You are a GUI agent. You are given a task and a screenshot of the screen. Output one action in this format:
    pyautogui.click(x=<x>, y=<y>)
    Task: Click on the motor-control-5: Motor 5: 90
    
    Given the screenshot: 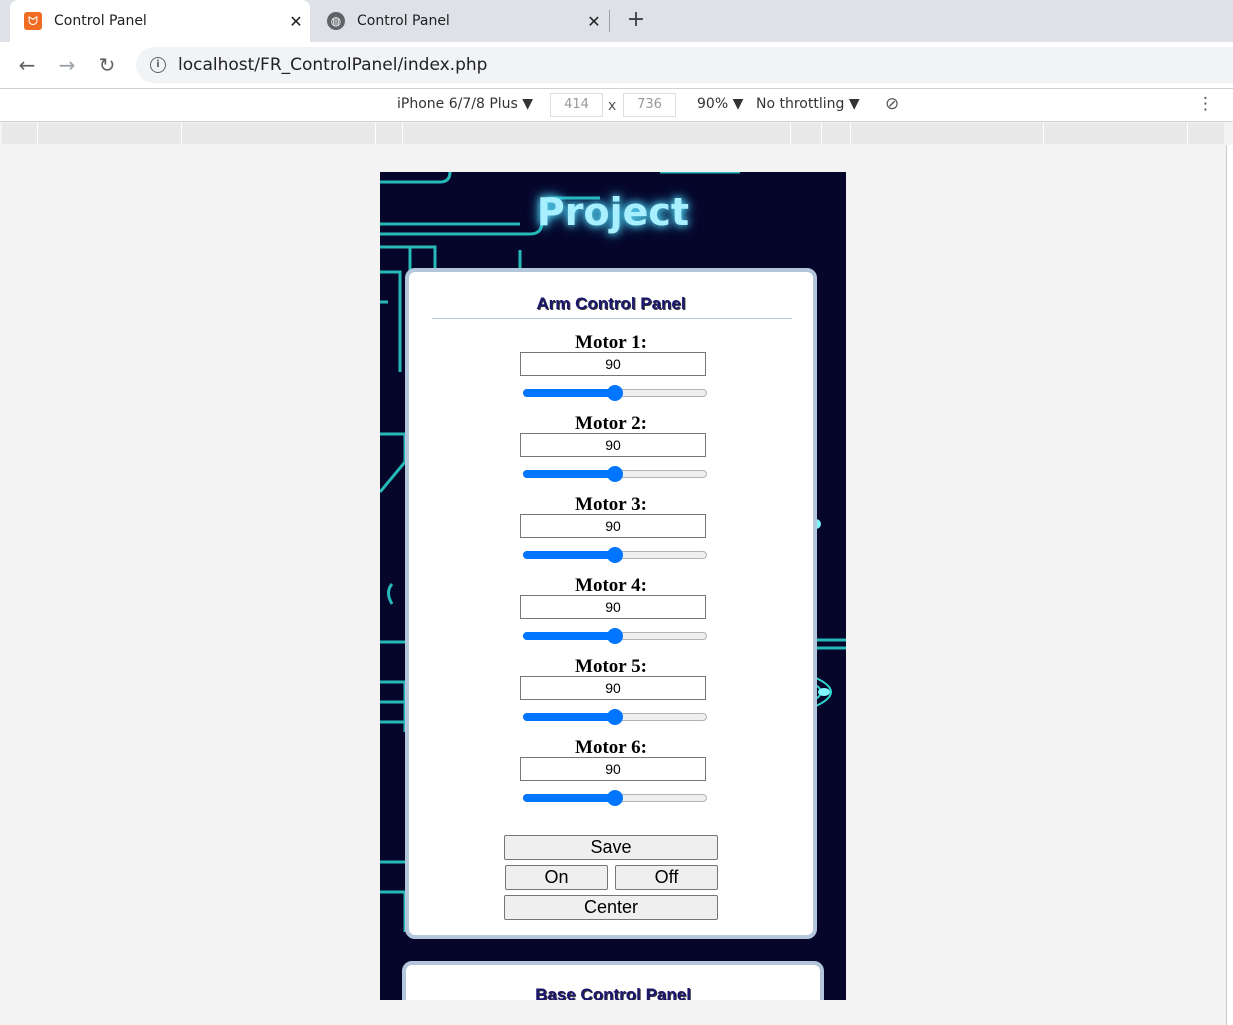 What is the action you would take?
    pyautogui.click(x=611, y=696)
    